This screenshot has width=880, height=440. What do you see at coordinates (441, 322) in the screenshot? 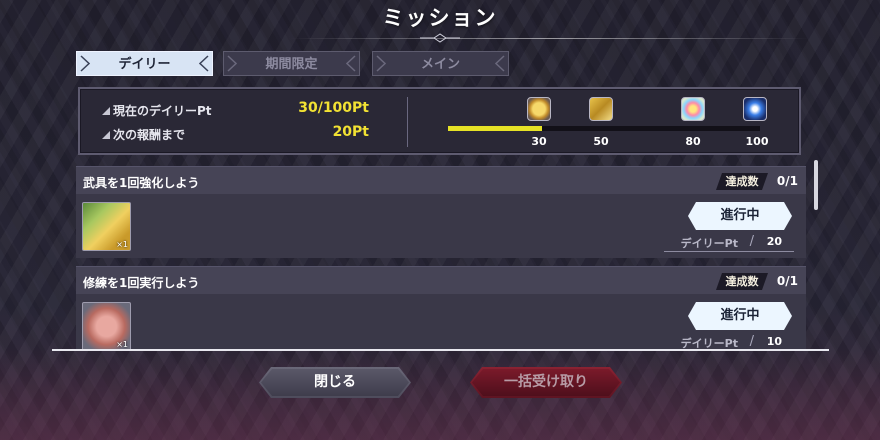
I see `mission-body: ×1 進行中 デイリーPt / 10` at bounding box center [441, 322].